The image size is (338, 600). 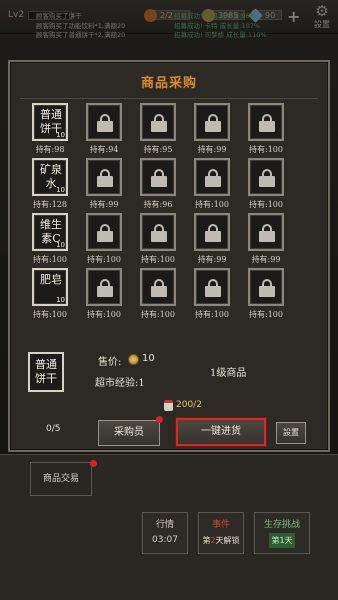 I want to click on held-count: 持有:128, so click(x=50, y=204).